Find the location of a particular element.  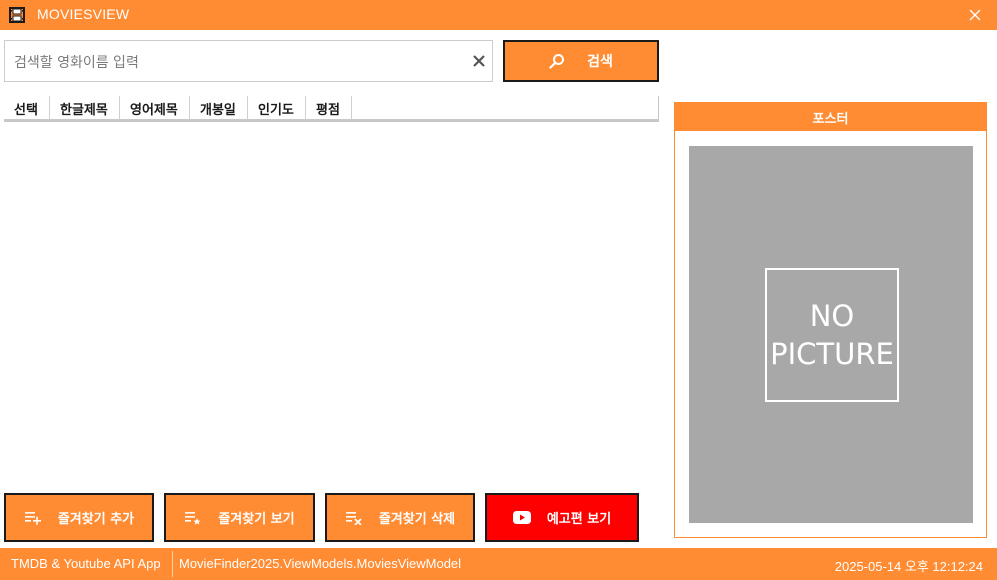

title-bar: MOVIESVIEW is located at coordinates (498, 15).